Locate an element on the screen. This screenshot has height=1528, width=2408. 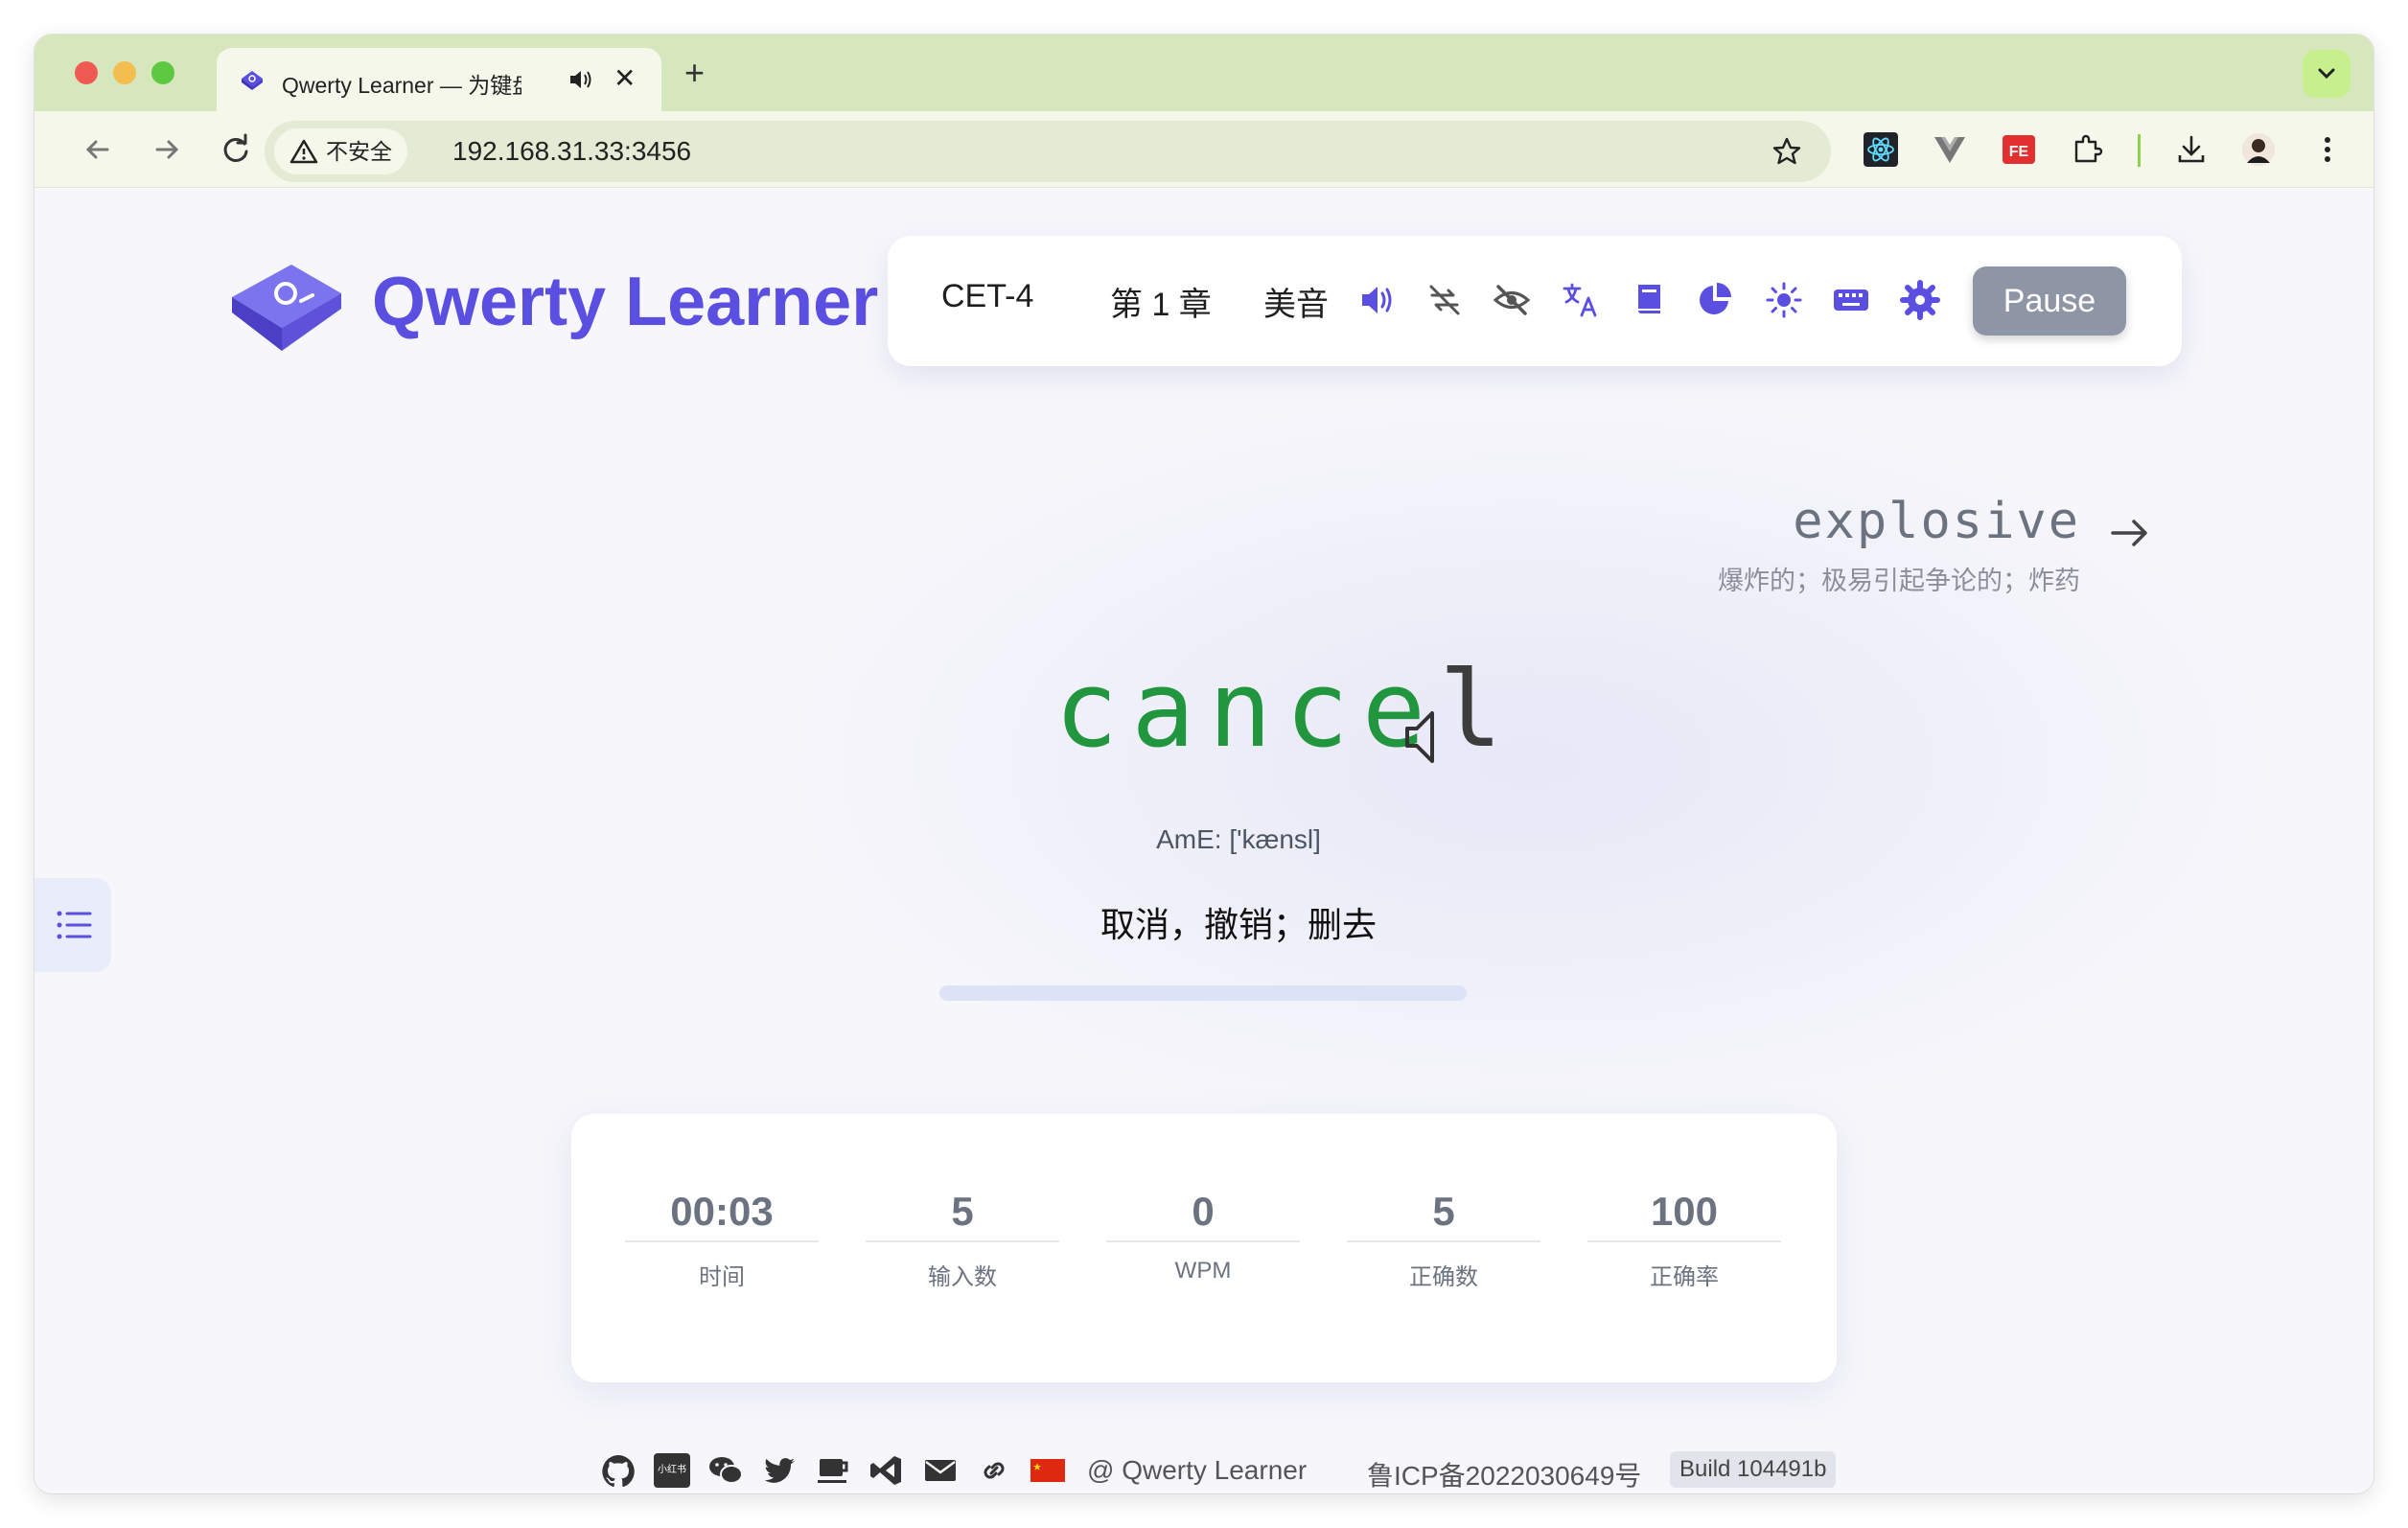
tab-close-icon: ✕ is located at coordinates (625, 79).